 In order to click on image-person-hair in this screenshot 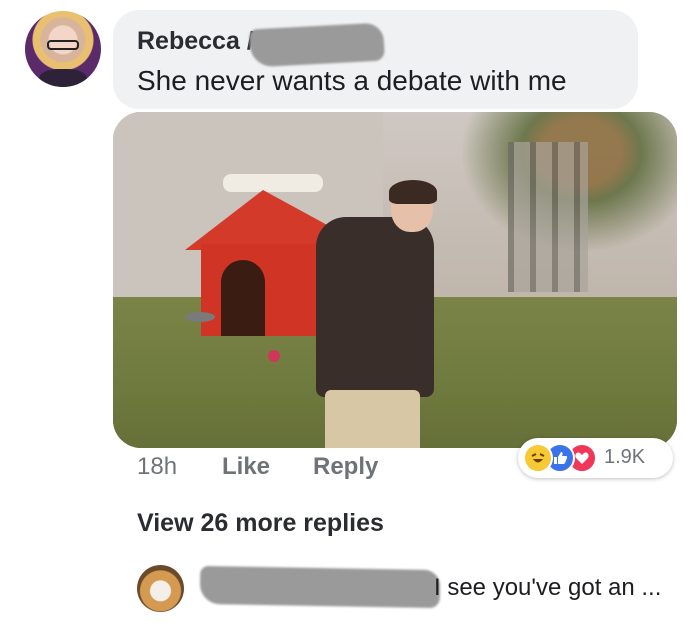, I will do `click(413, 192)`.